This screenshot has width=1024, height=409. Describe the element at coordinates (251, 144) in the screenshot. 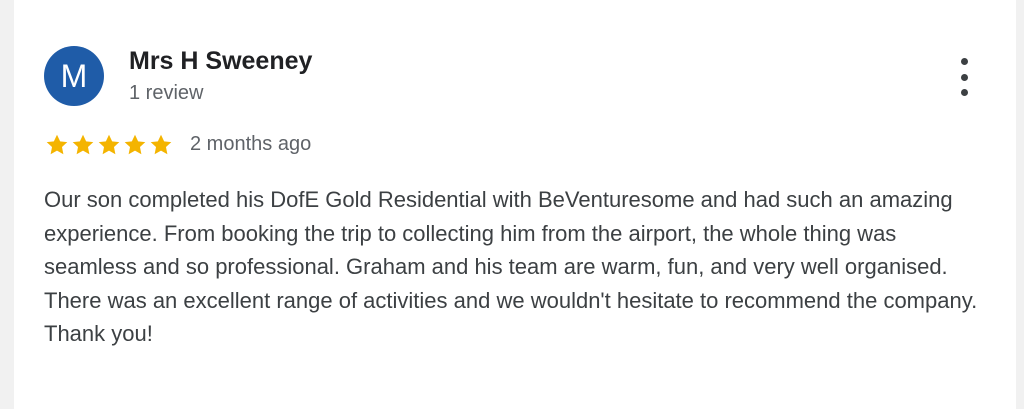

I see `review-time: 2 months ago` at that location.